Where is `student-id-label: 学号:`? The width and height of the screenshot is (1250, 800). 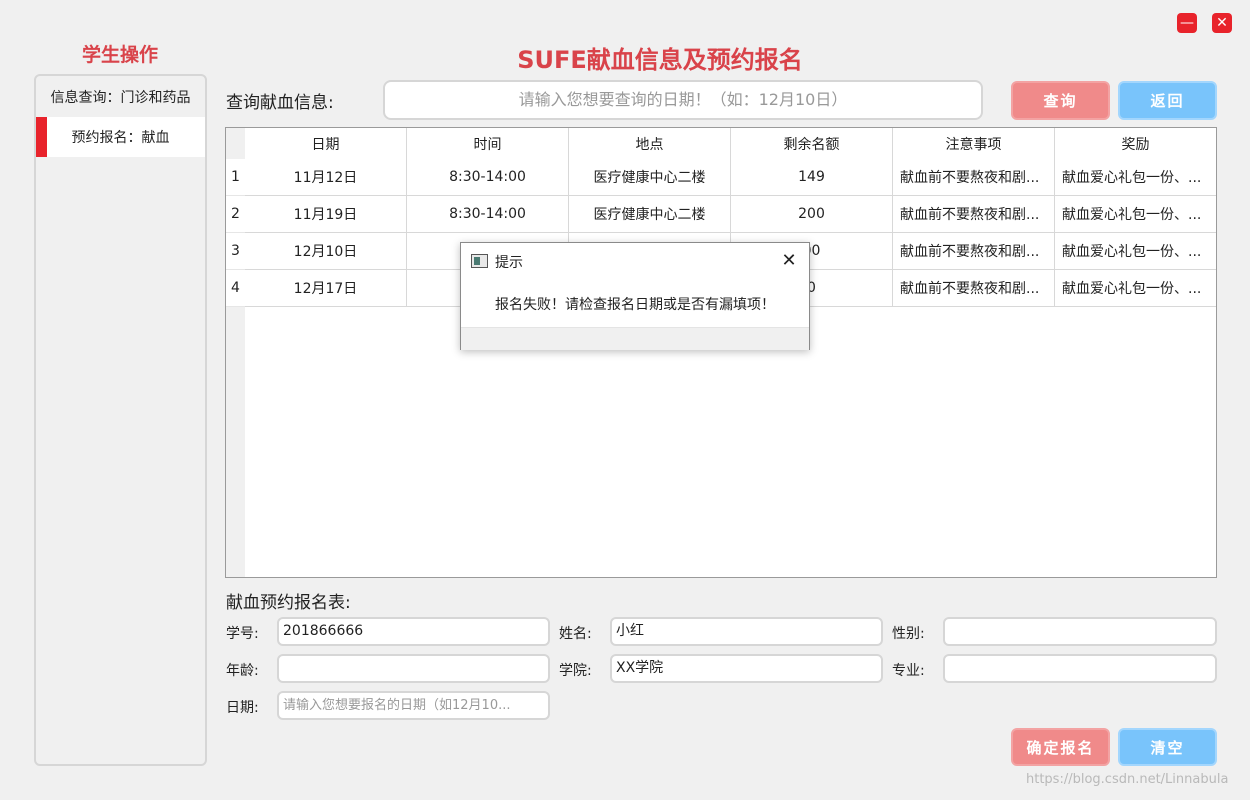 student-id-label: 学号: is located at coordinates (242, 634).